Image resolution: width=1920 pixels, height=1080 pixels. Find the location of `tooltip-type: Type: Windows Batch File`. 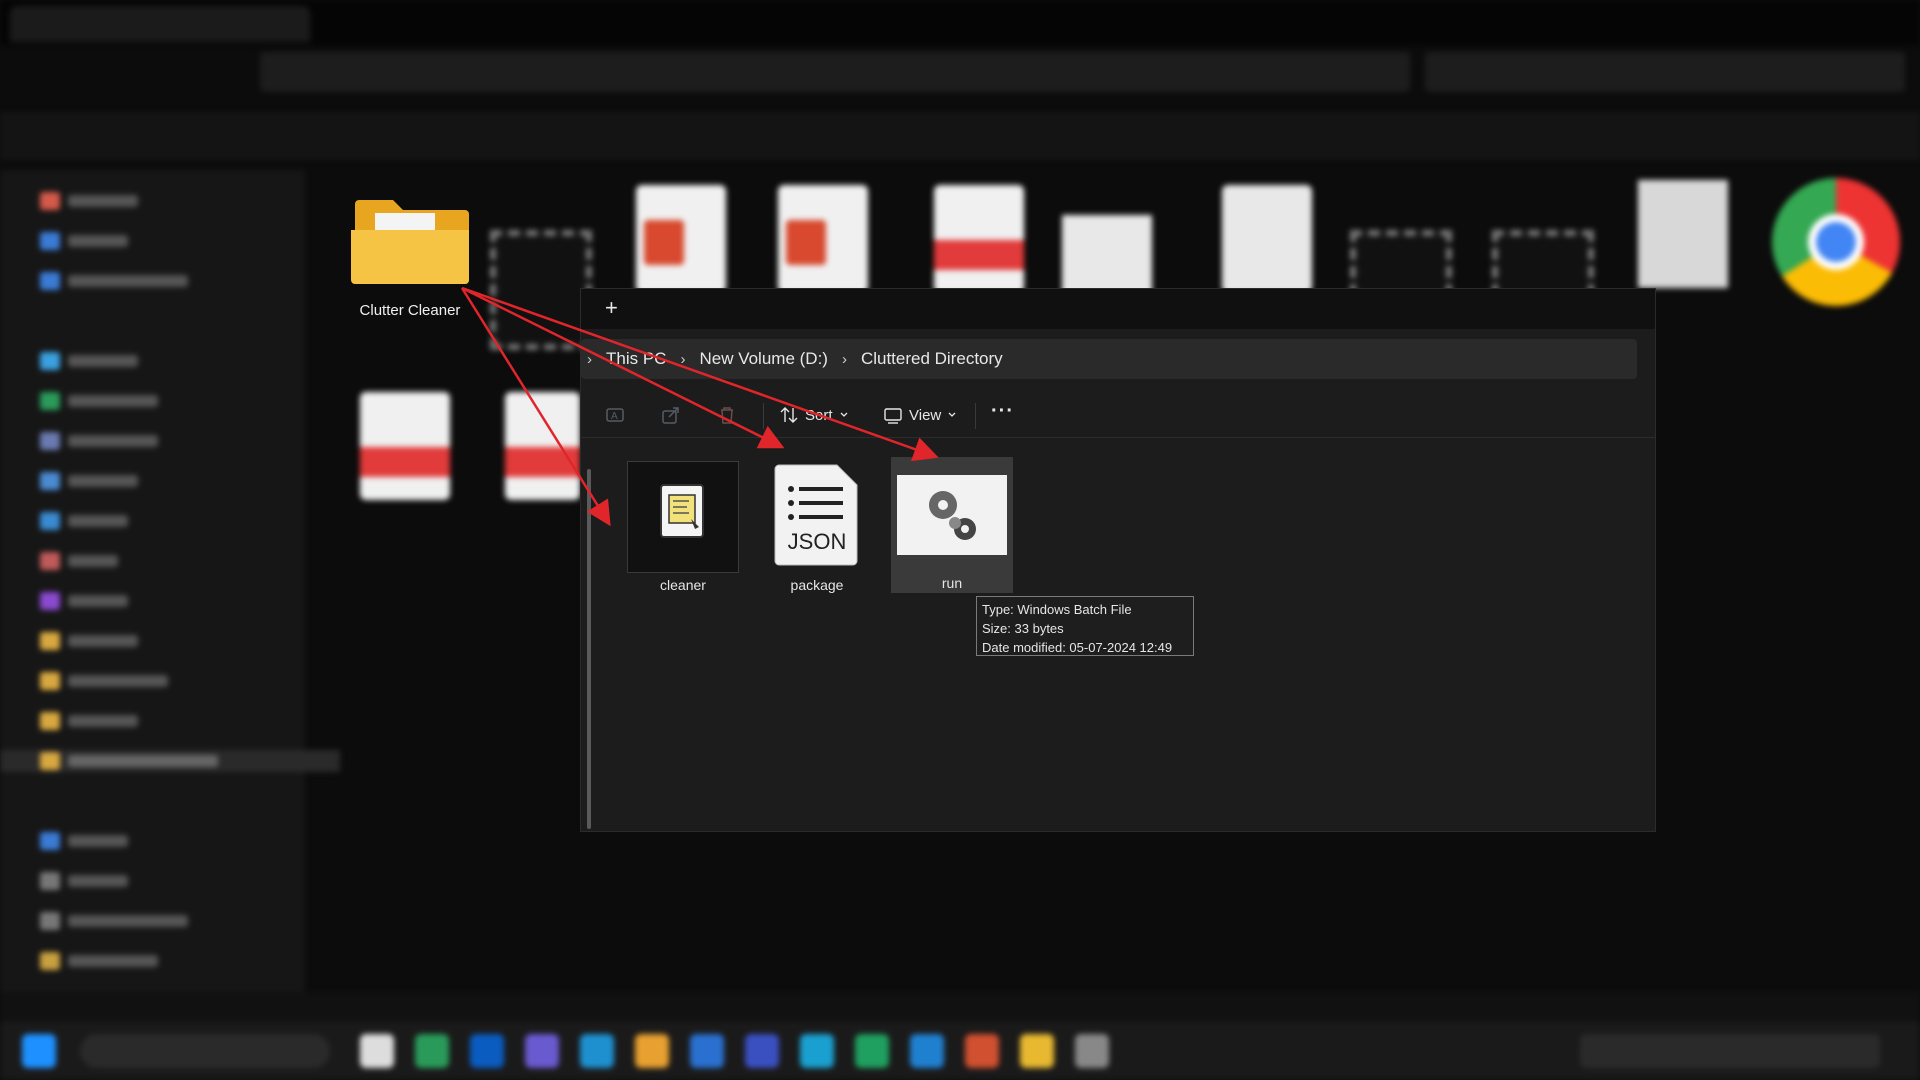

tooltip-type: Type: Windows Batch File is located at coordinates (1057, 609).